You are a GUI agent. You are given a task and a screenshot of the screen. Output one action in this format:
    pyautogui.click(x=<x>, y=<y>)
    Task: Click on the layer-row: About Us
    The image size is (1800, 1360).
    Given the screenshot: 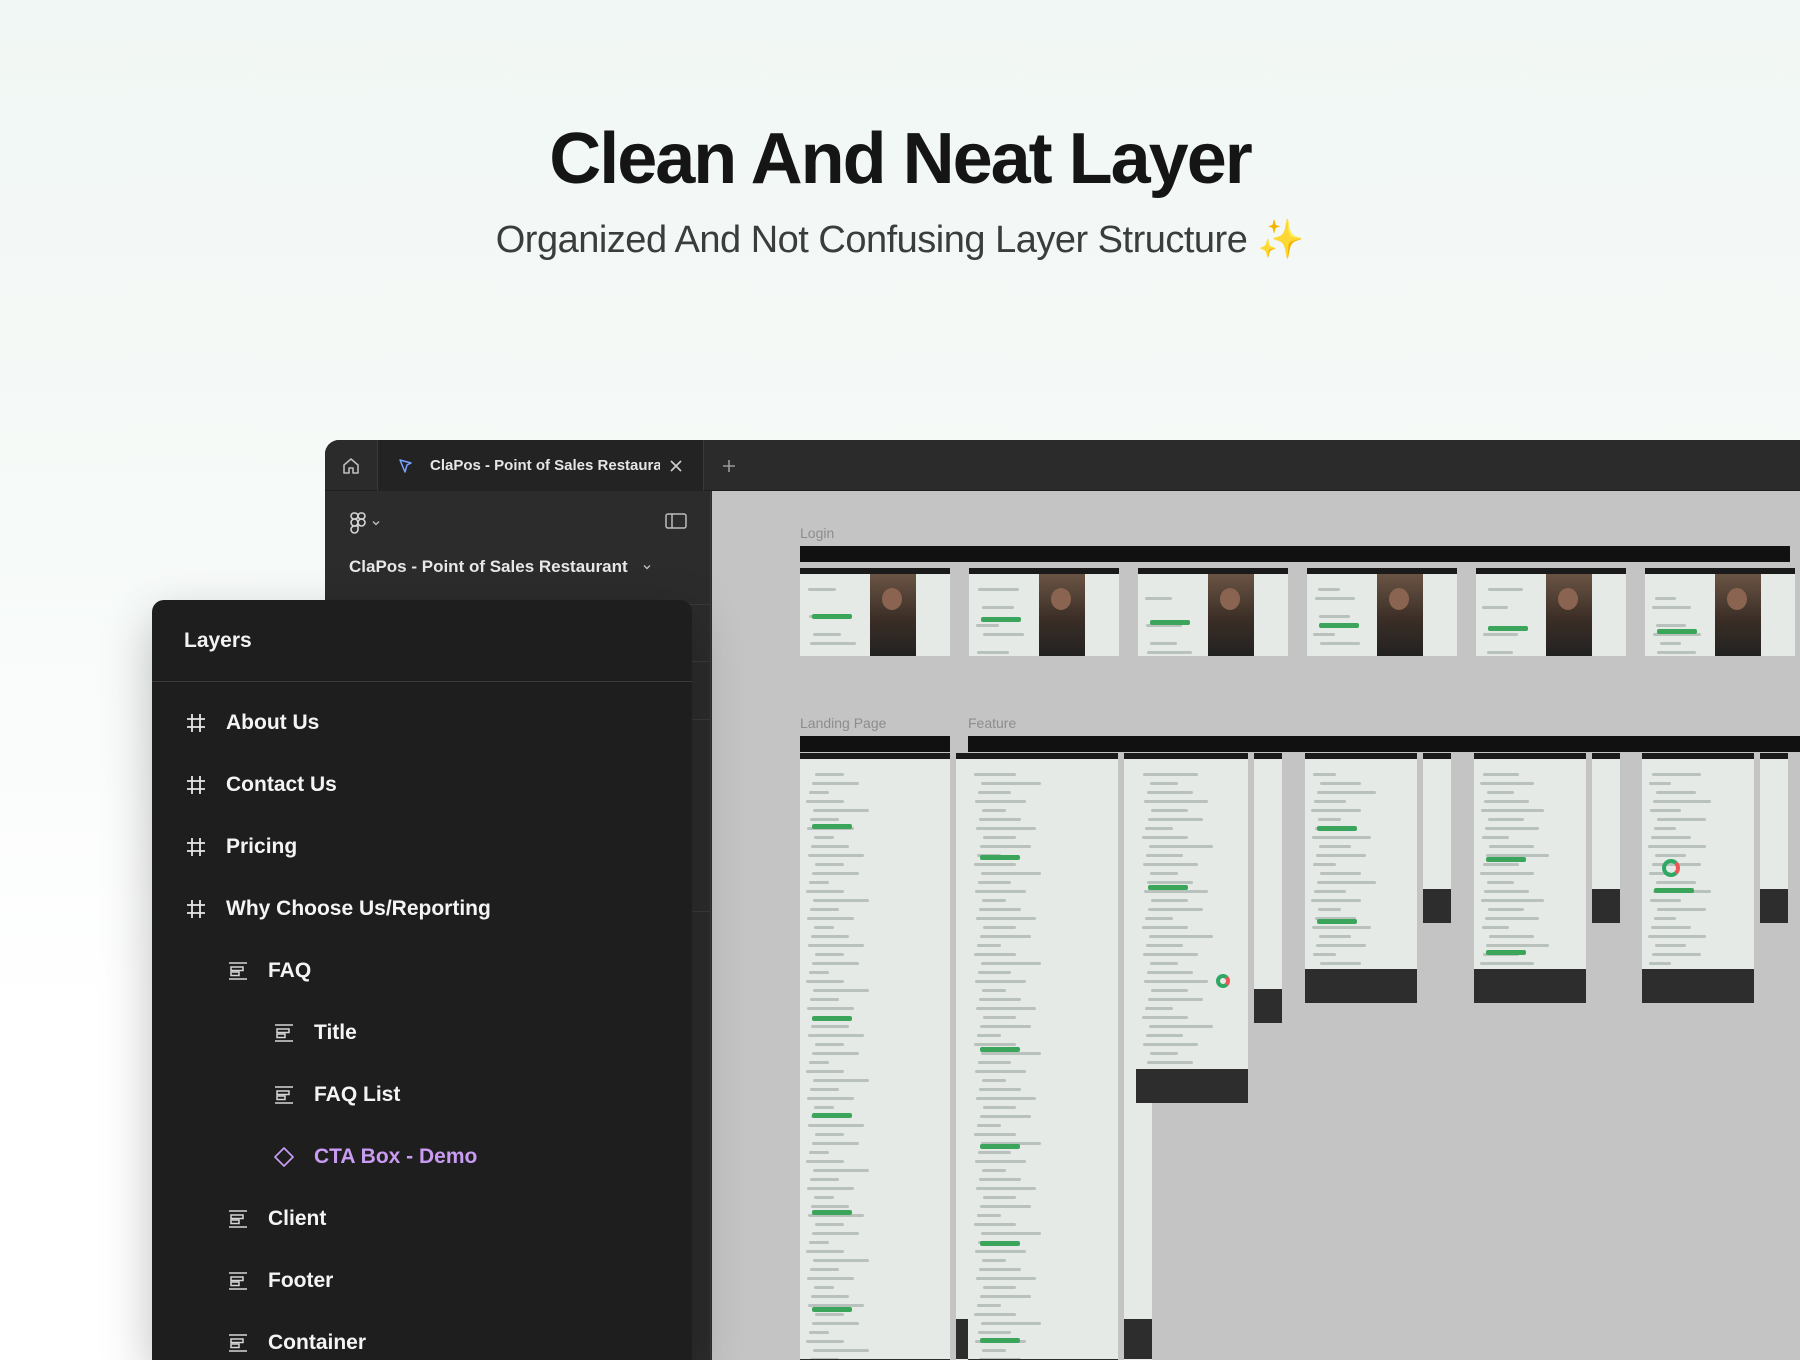 What is the action you would take?
    pyautogui.click(x=422, y=723)
    